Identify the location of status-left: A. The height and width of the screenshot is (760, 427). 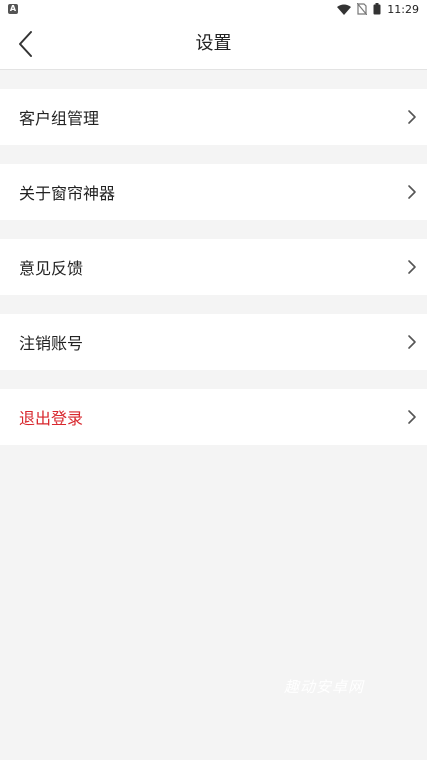
(13, 9).